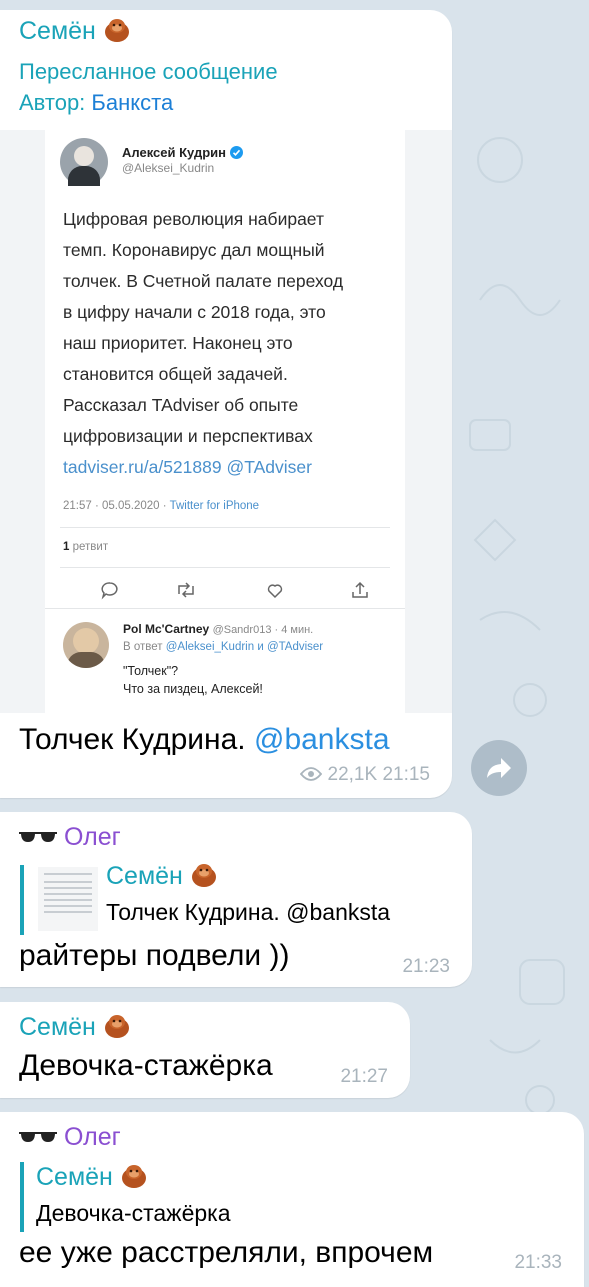 Image resolution: width=589 pixels, height=1287 pixels. What do you see at coordinates (90, 547) in the screenshot?
I see `retweet-label: ретвит` at bounding box center [90, 547].